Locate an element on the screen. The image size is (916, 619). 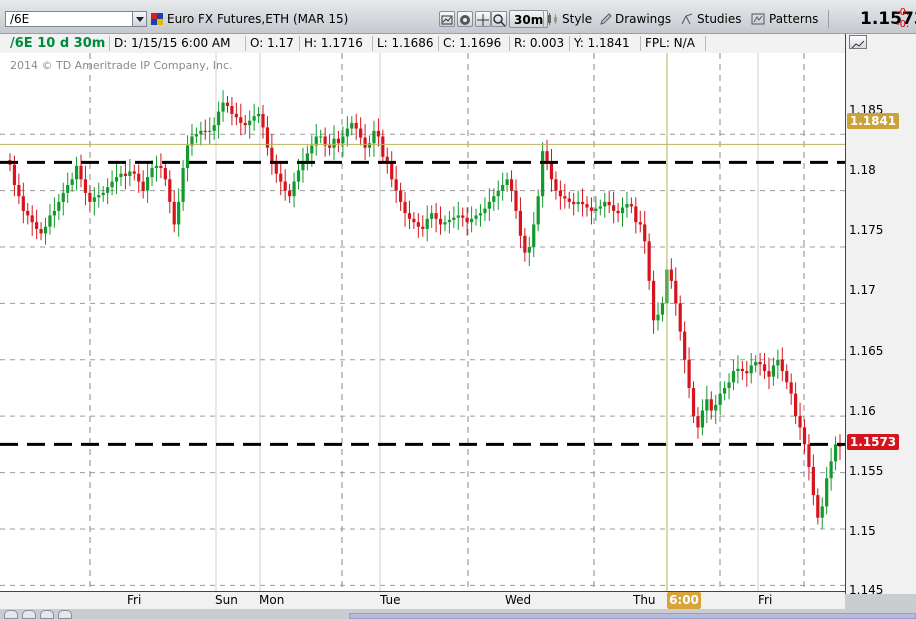
cursor-time-label: 6:00 is located at coordinates (684, 600).